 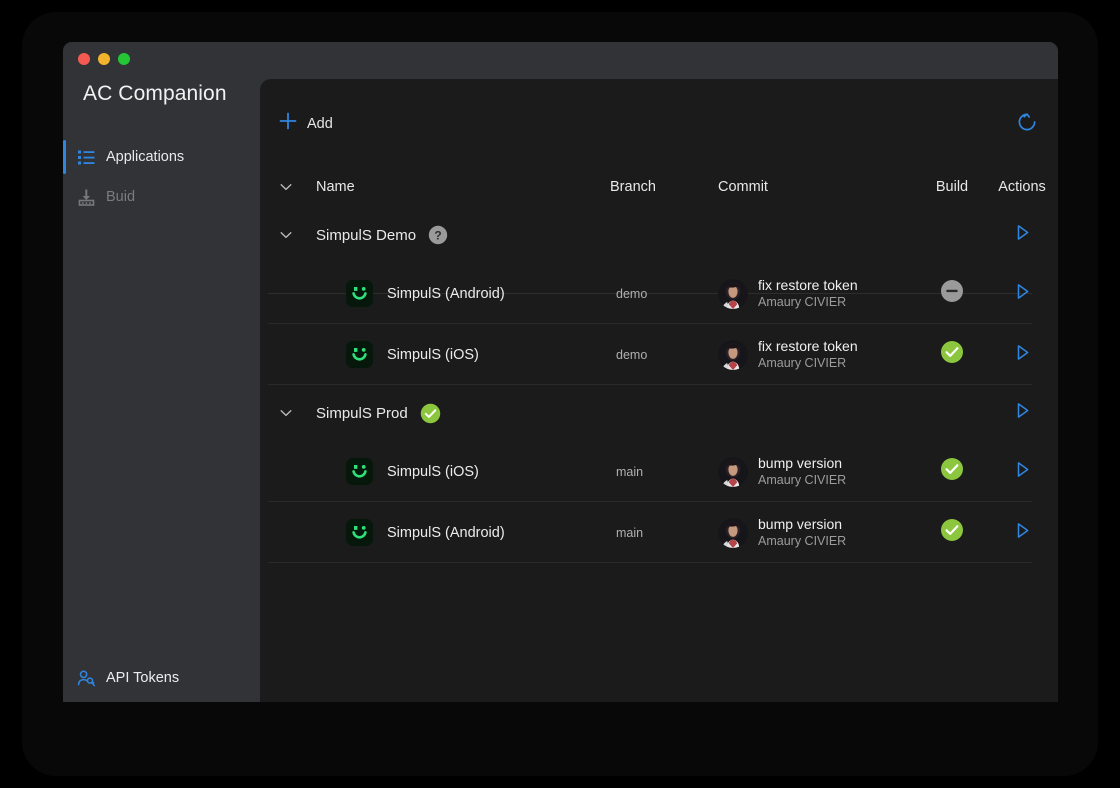 I want to click on collapse-all-toggle, so click(x=286, y=187).